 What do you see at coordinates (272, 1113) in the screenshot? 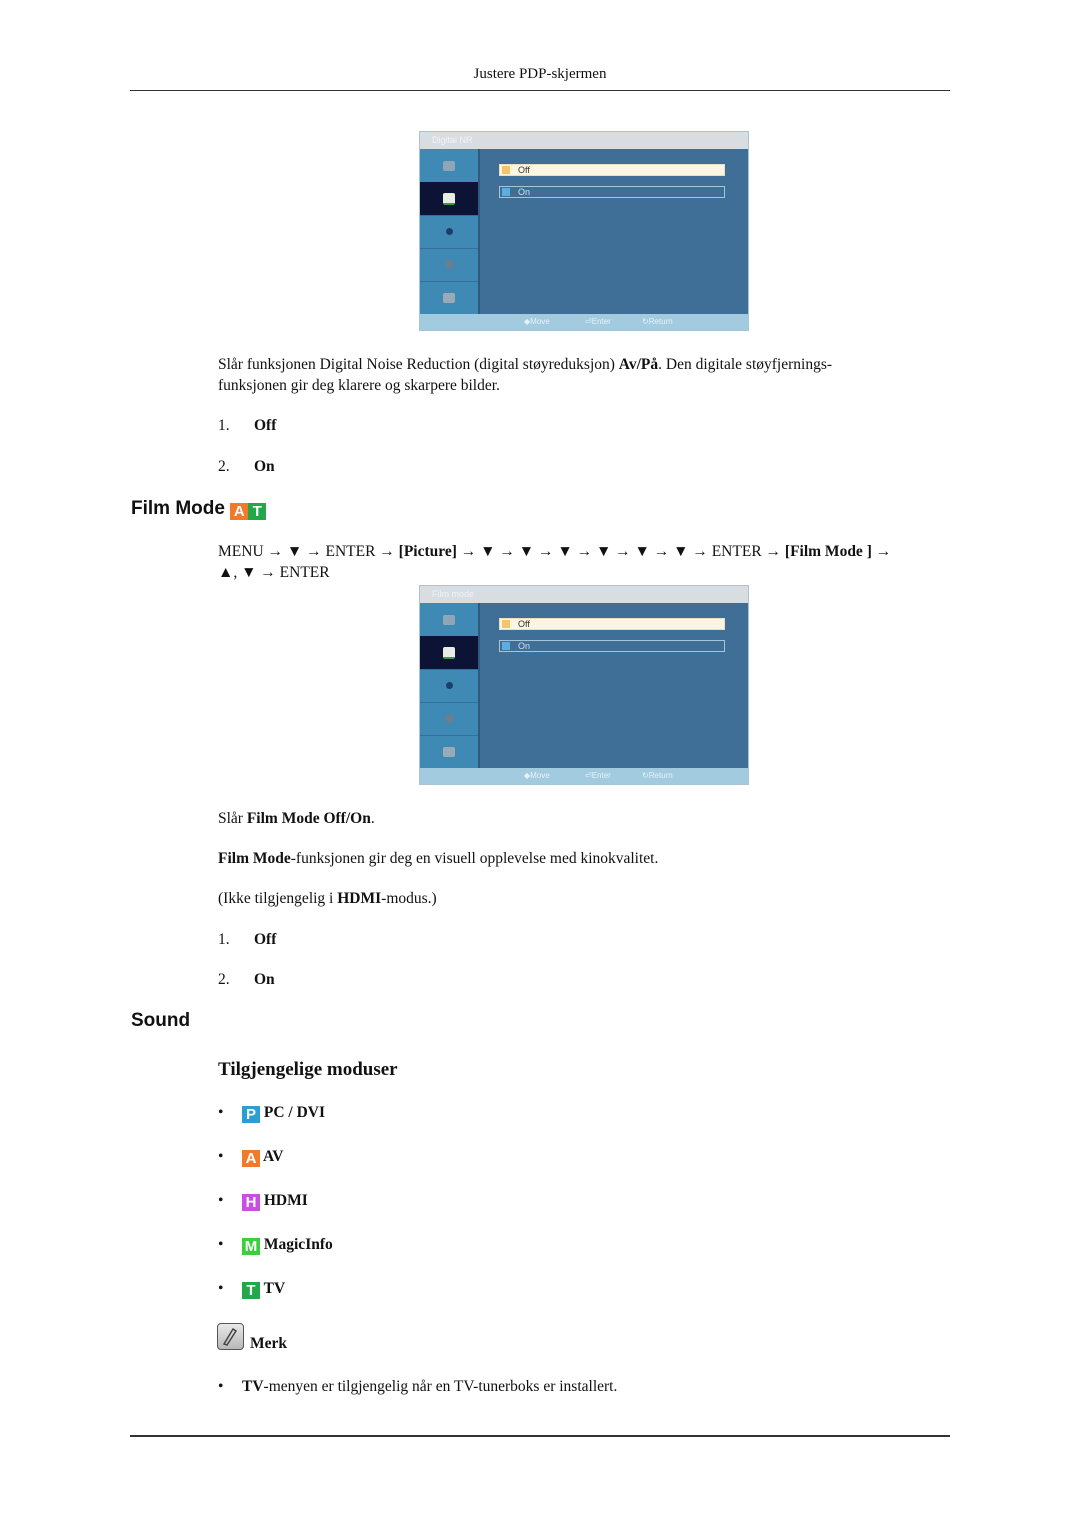
I see `mode-list-item: • P PC / DVI` at bounding box center [272, 1113].